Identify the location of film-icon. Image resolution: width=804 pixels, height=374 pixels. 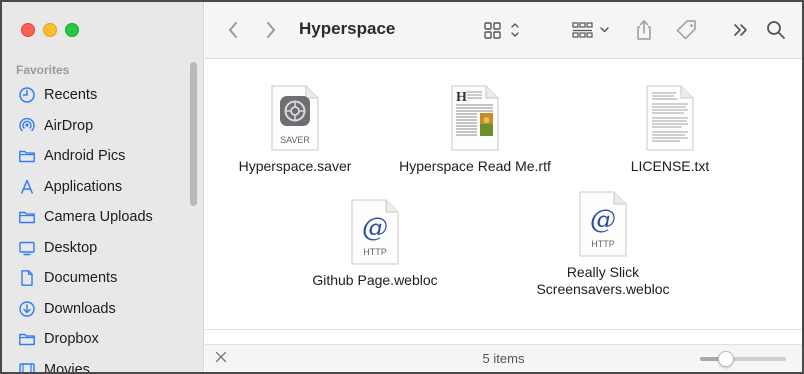
(27, 366).